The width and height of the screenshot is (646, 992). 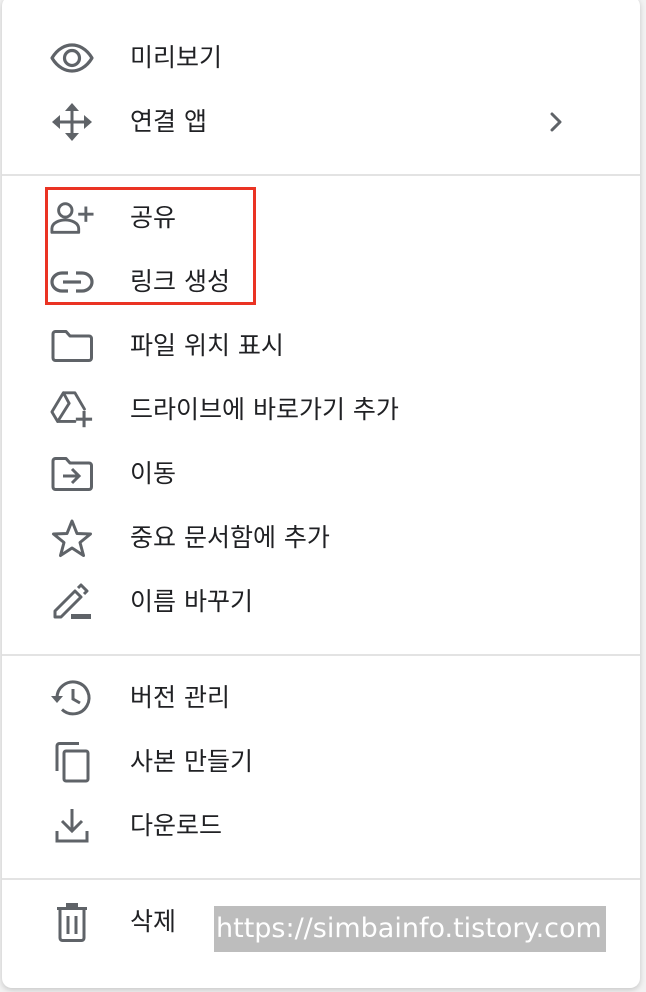 I want to click on menu-item-star: 중요 문서함에 추가, so click(x=321, y=538).